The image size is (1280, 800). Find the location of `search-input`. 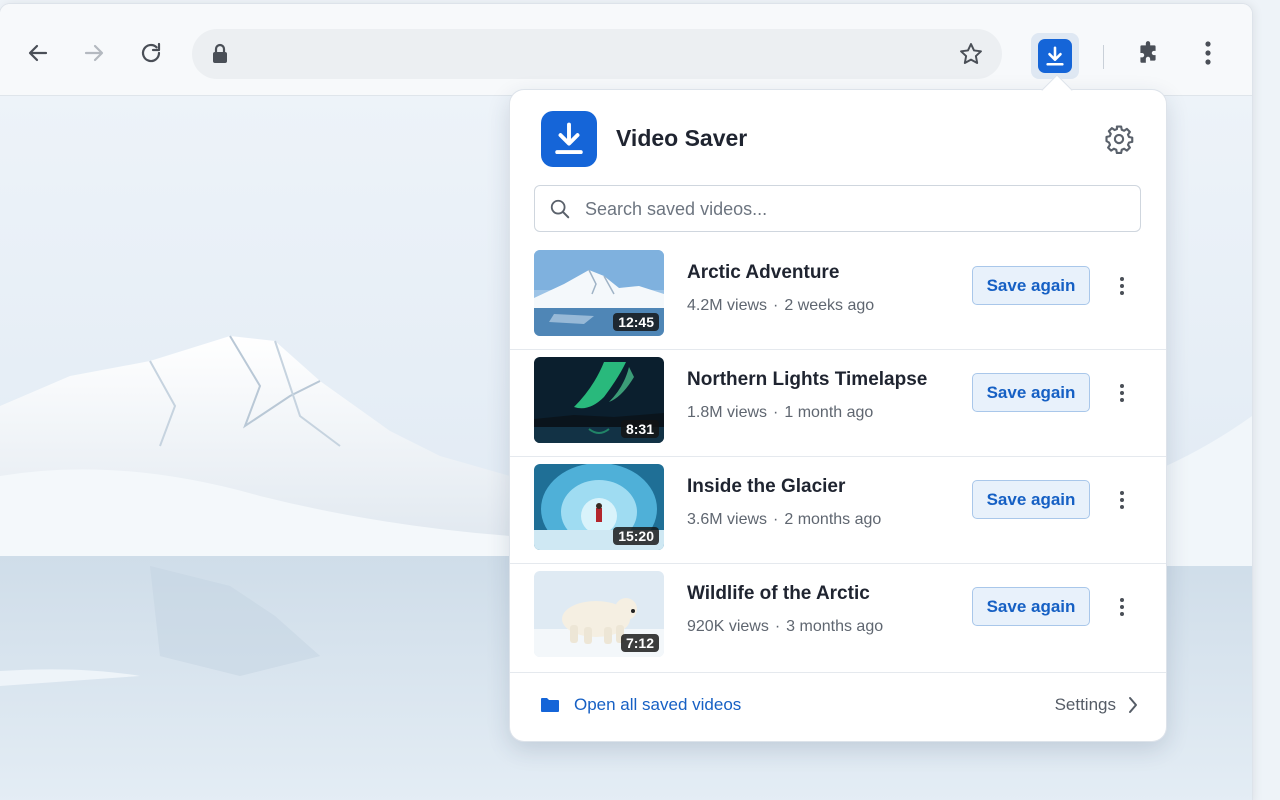

search-input is located at coordinates (855, 209).